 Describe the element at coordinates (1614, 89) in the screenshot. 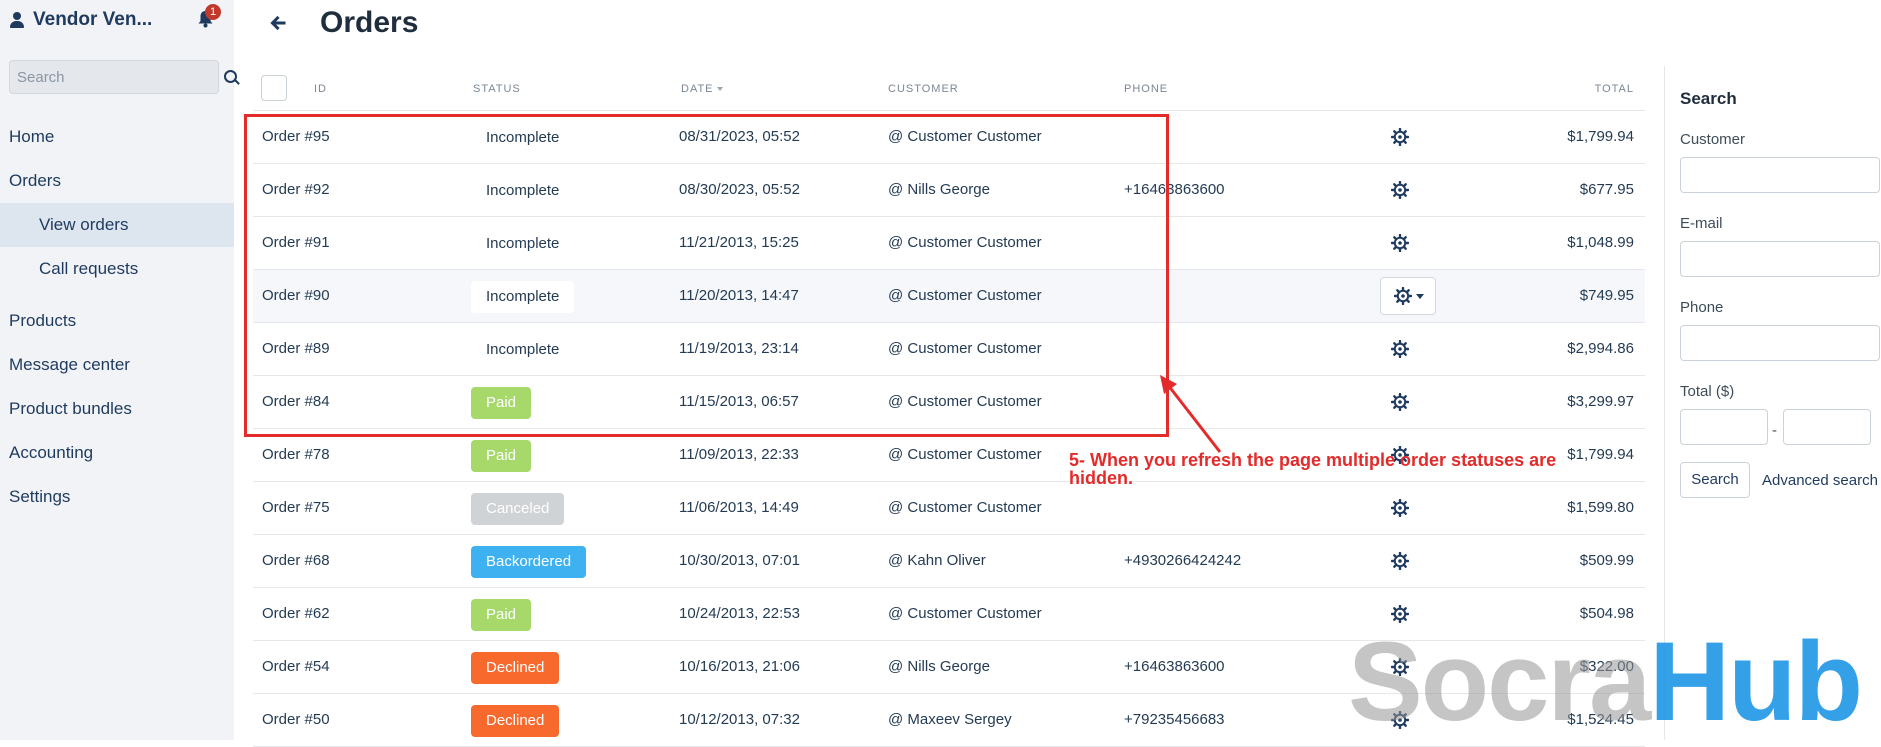

I see `column-header-total: TOTAL` at that location.